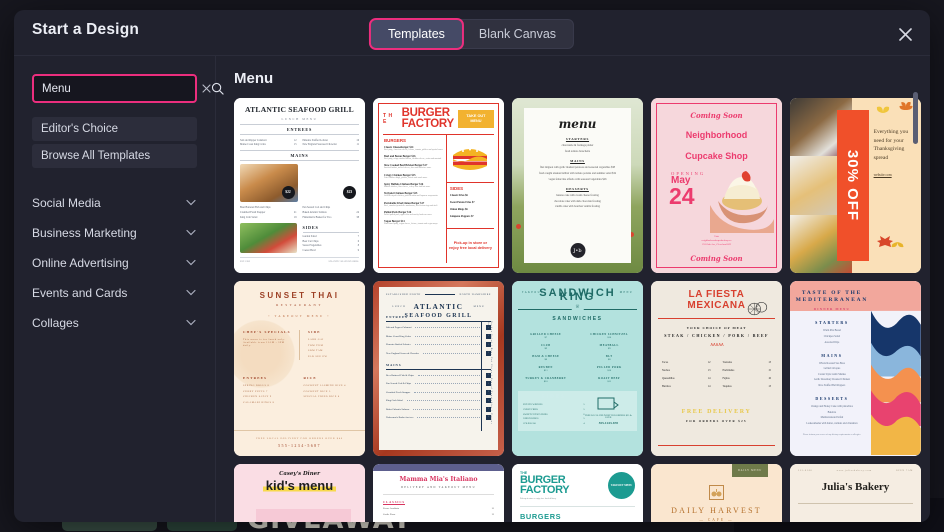  I want to click on item-name: POTATO WEDGES, so click(533, 405).